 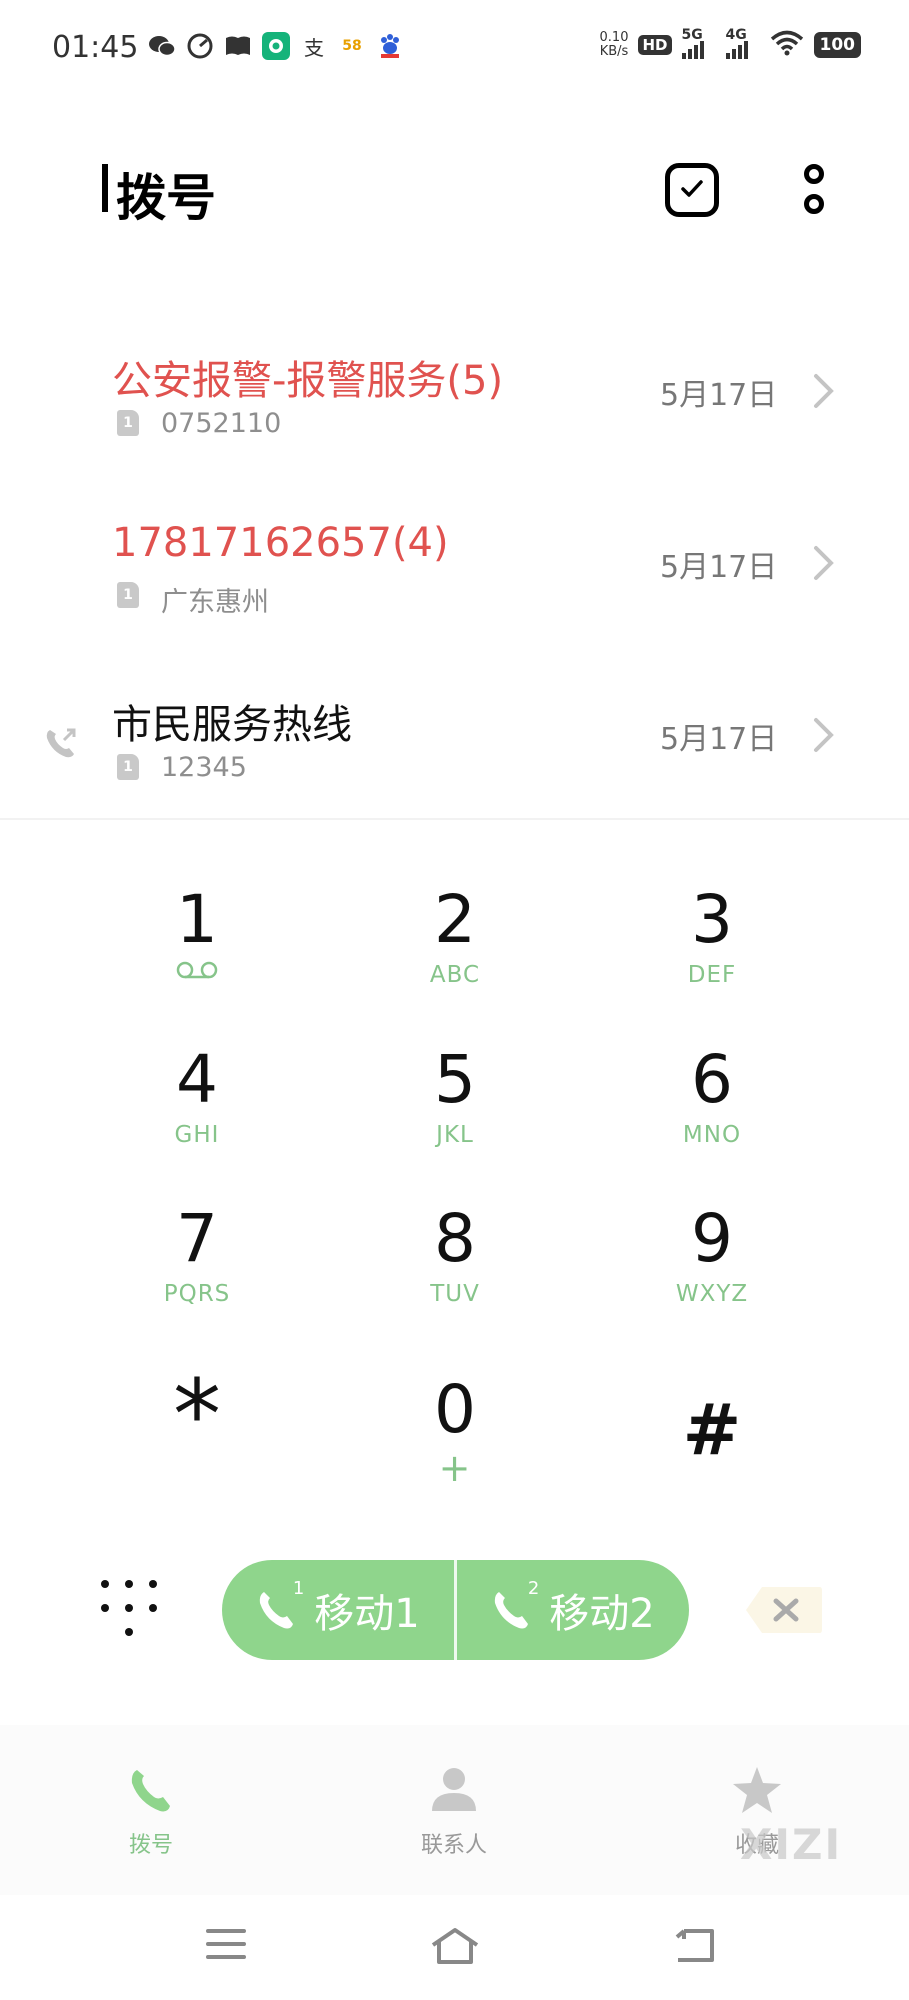 I want to click on nav-contacts: 联系人, so click(x=454, y=1812).